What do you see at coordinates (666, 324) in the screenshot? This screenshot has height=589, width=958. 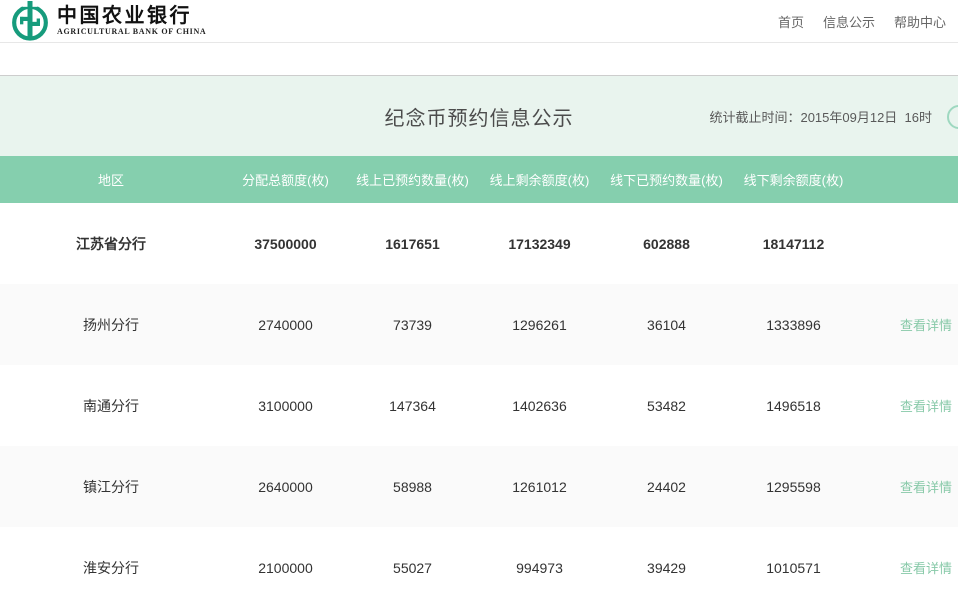 I see `offline-reserved-cell: 36104` at bounding box center [666, 324].